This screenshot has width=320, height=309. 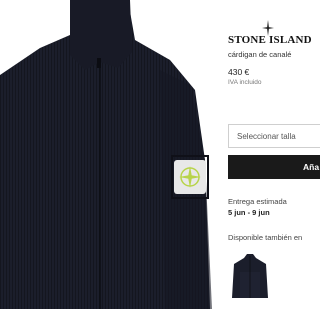 I want to click on product-title: cárdigan de canalé, so click(x=260, y=54).